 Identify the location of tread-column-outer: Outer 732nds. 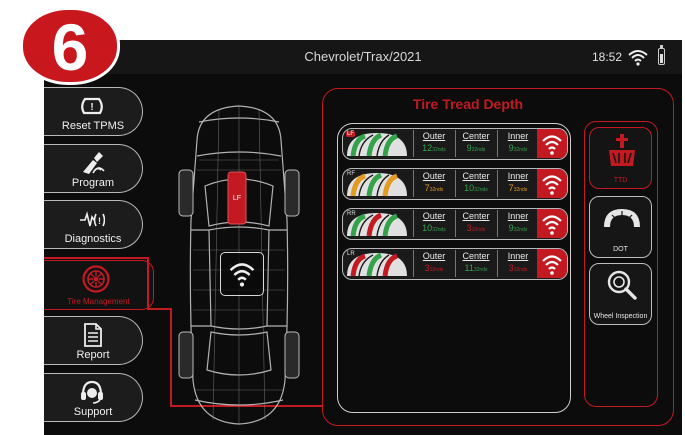
(433, 183).